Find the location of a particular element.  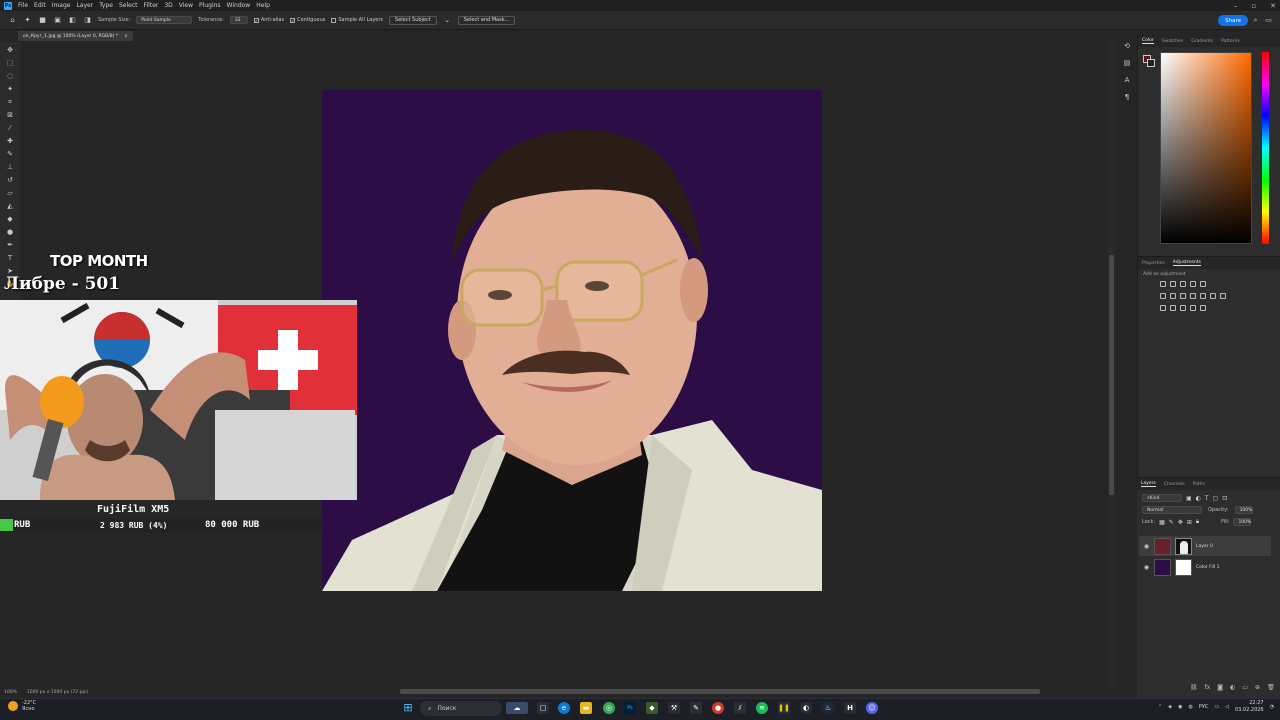

posterize-icon is located at coordinates (1173, 308).